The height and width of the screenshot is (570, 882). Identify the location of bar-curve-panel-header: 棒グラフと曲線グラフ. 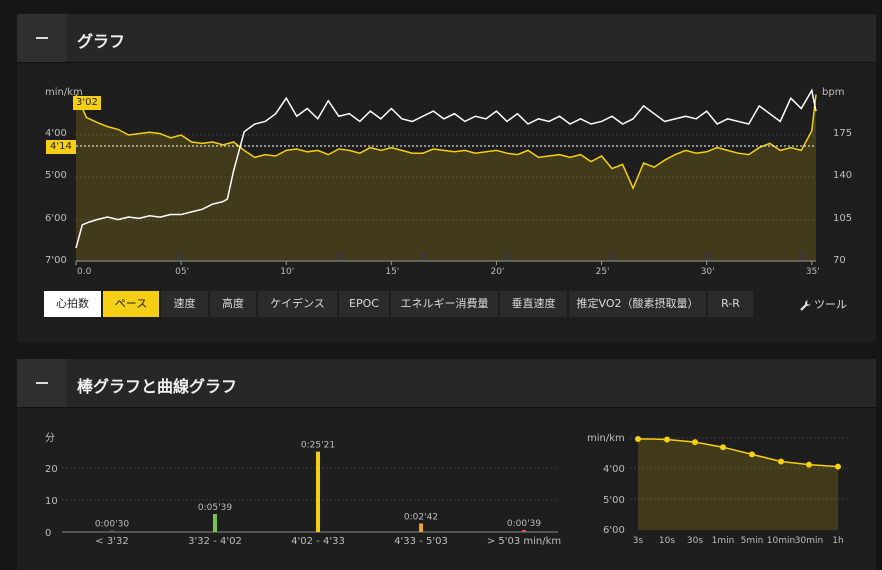
(446, 383).